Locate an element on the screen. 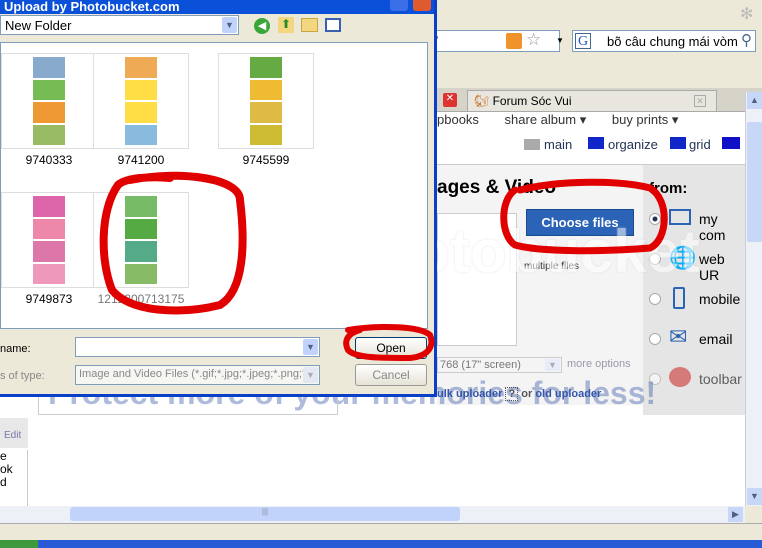  star-icon: ☆ is located at coordinates (533, 40).